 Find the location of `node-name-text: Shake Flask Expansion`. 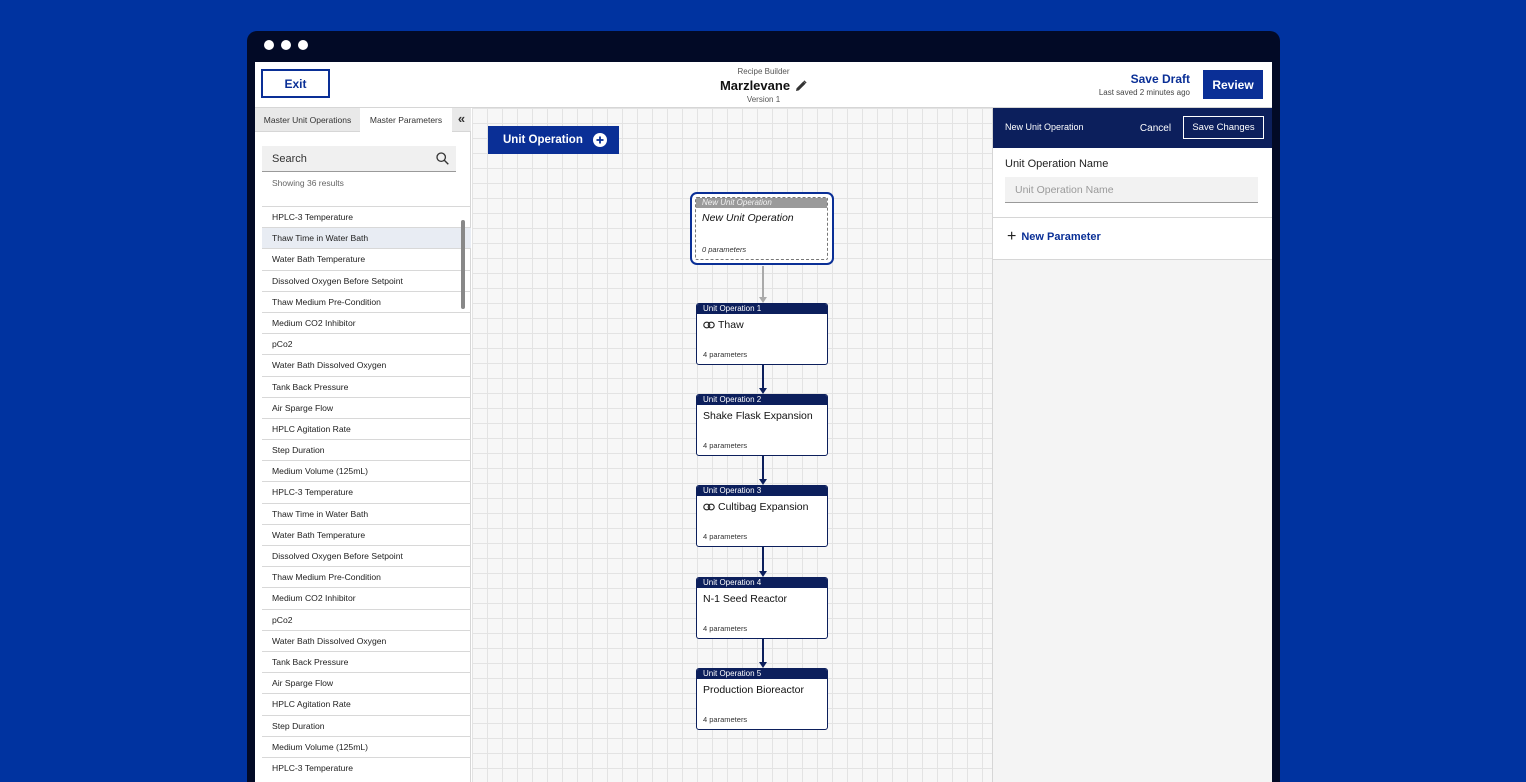

node-name-text: Shake Flask Expansion is located at coordinates (758, 416).